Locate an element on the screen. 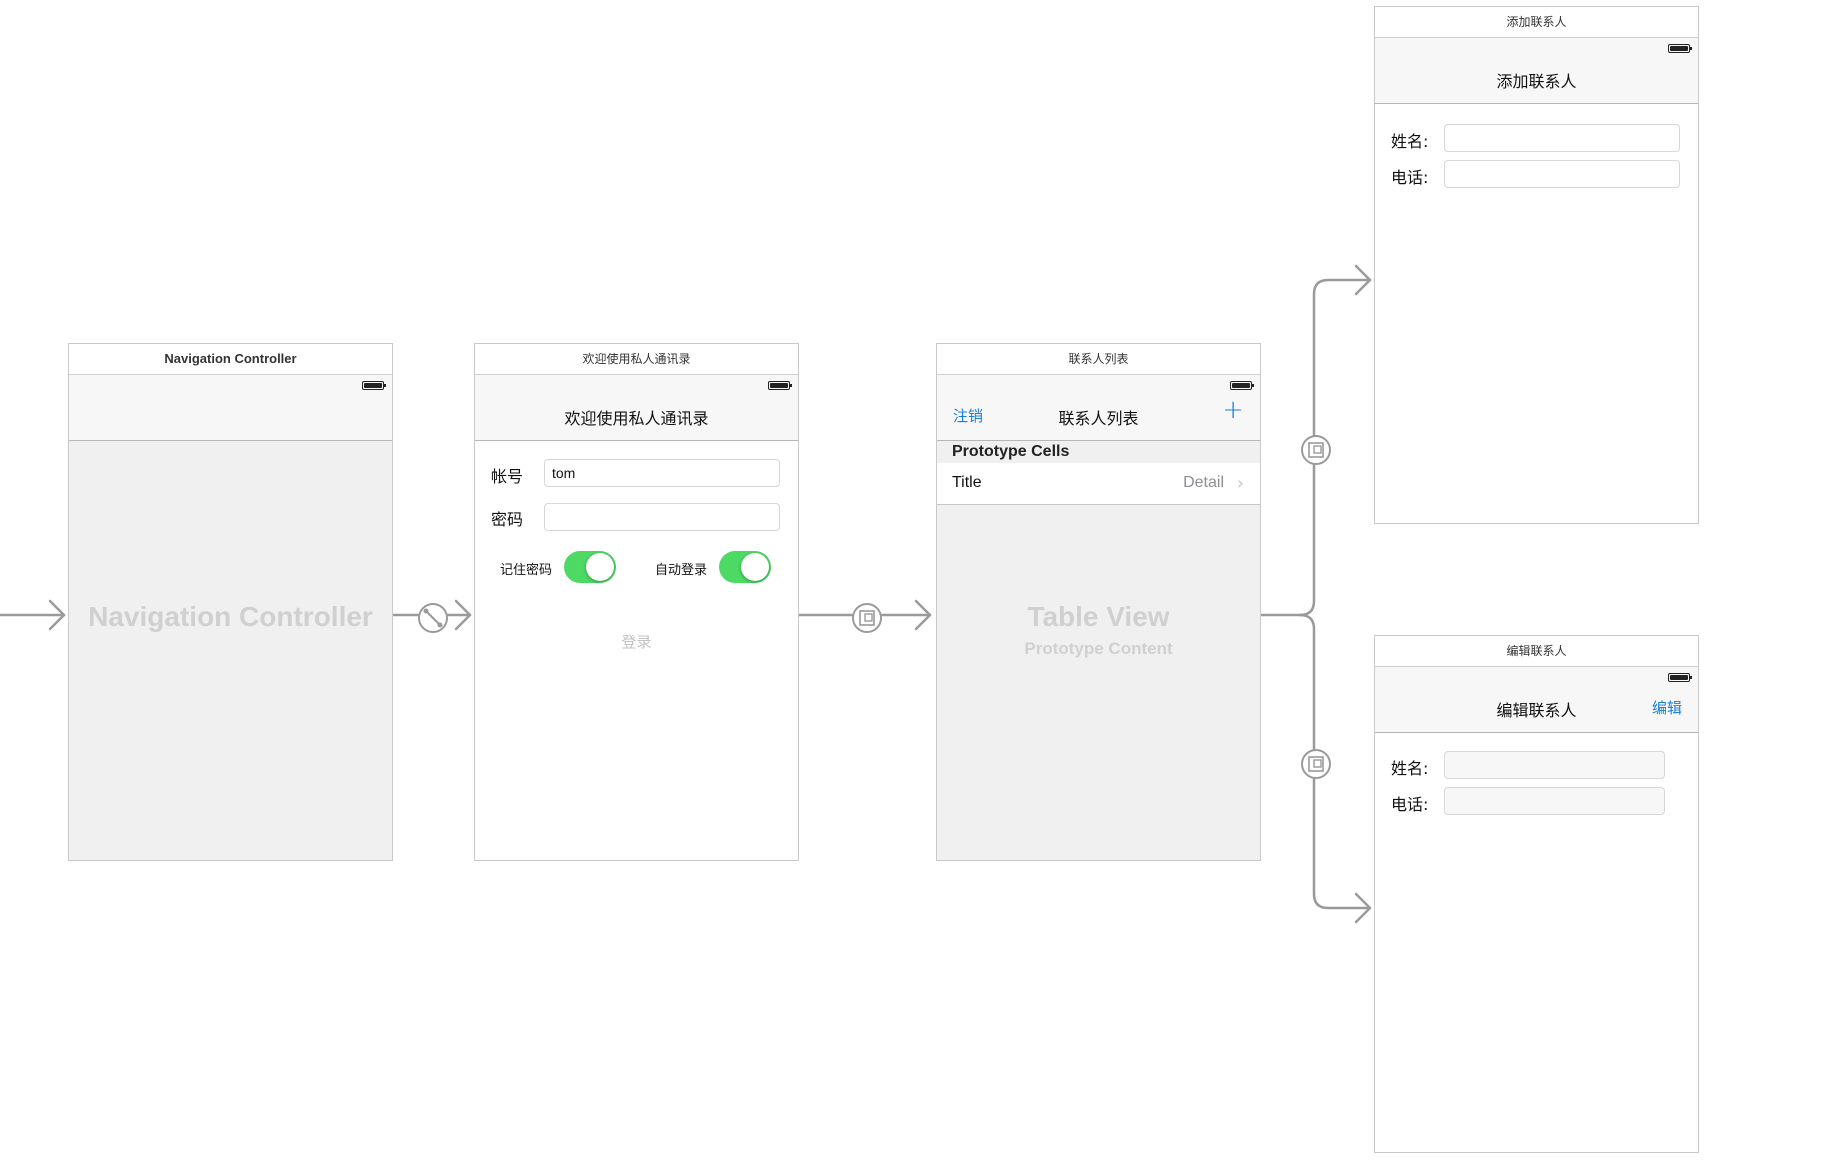 The height and width of the screenshot is (1164, 1838). add-contact-scene: 添加联系人 添加联系人 姓名: 电话: is located at coordinates (1536, 265).